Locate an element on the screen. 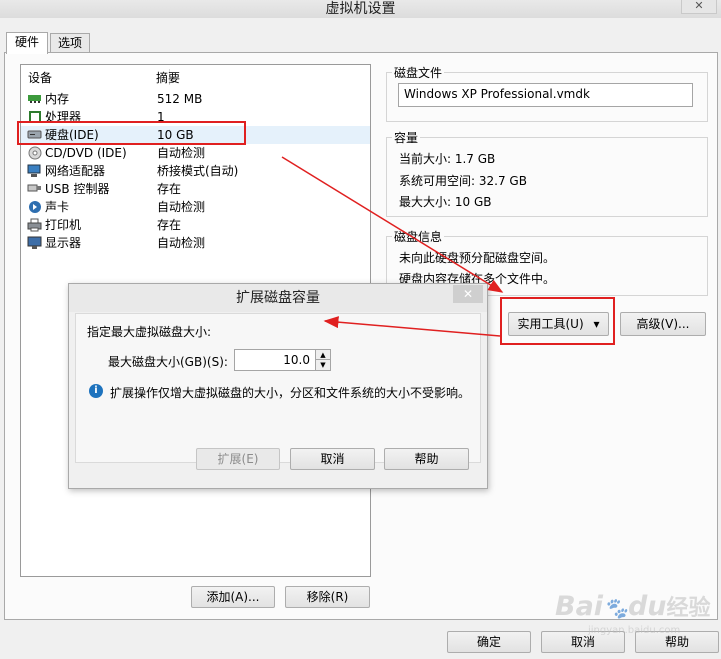  paw-icon: 🐾 is located at coordinates (615, 608).